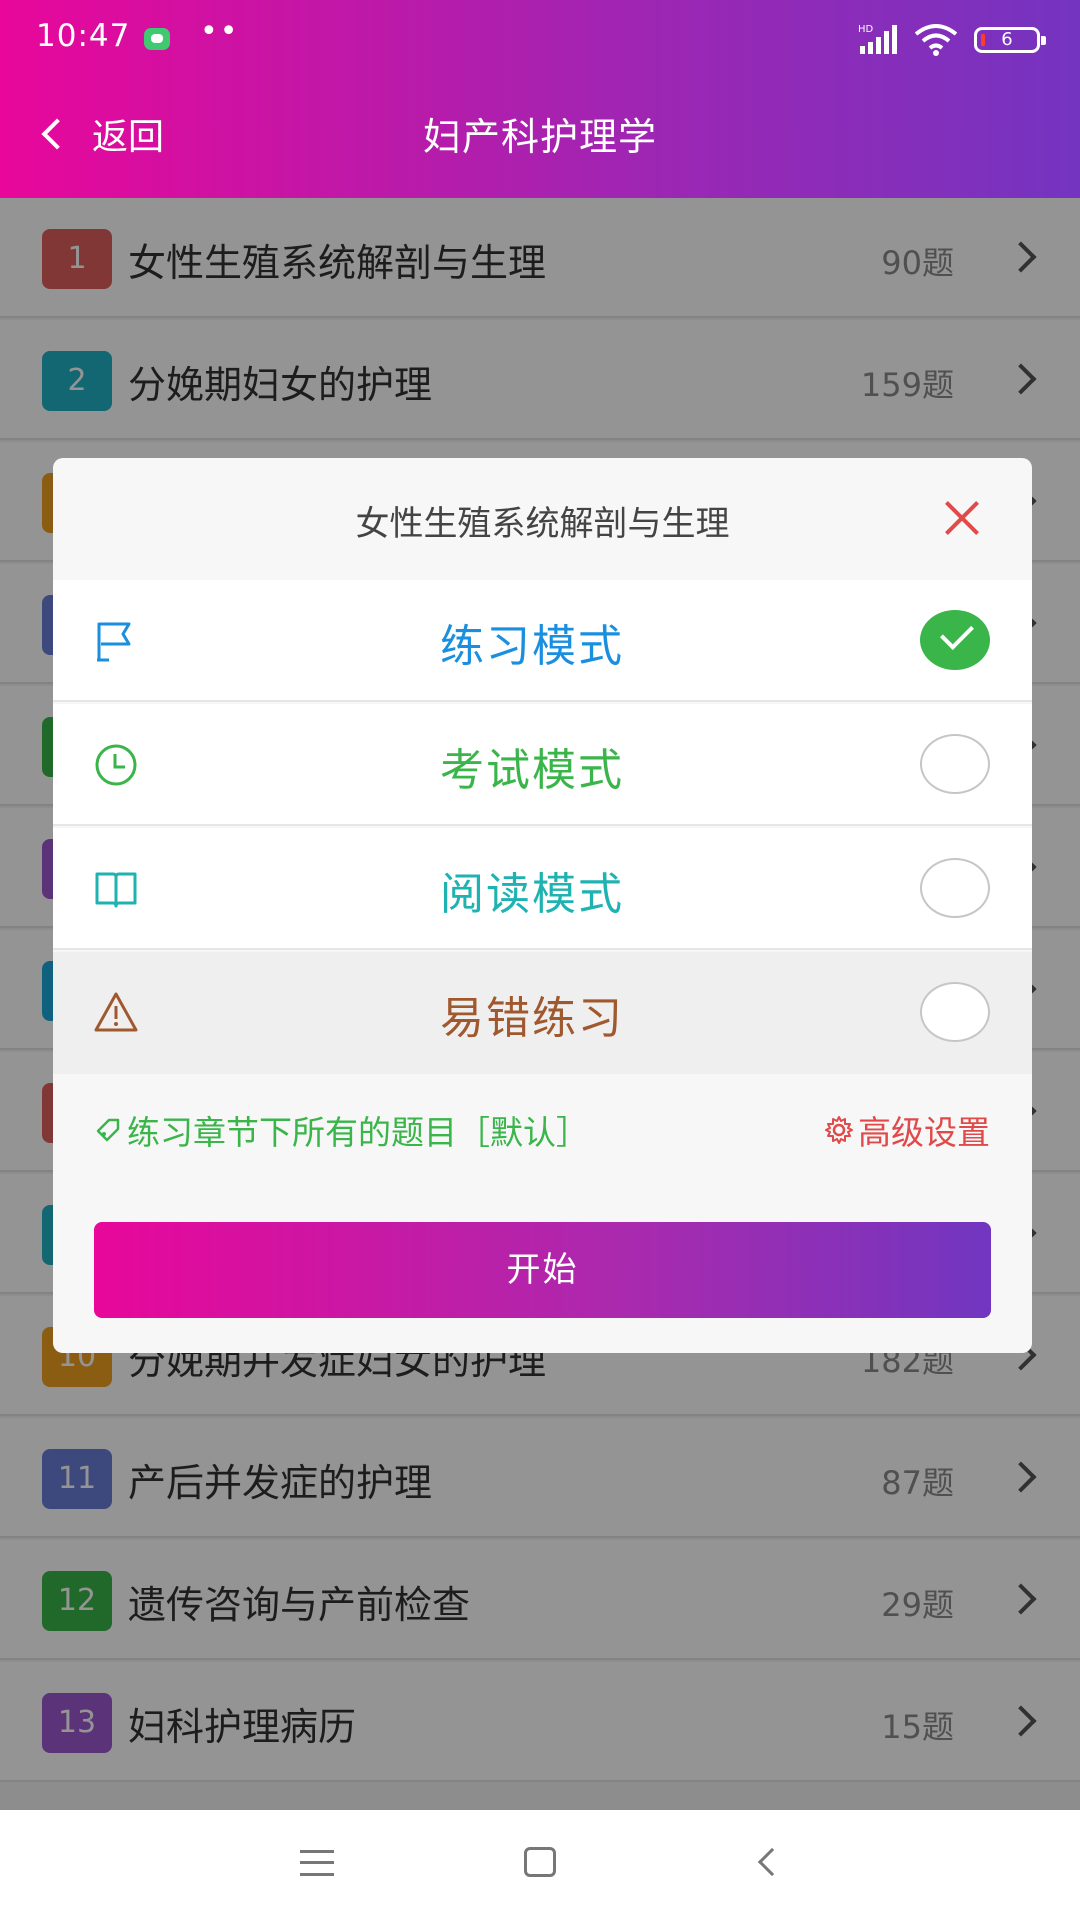 This screenshot has width=1080, height=1920. I want to click on mode-label: 易错练习, so click(532, 1018).